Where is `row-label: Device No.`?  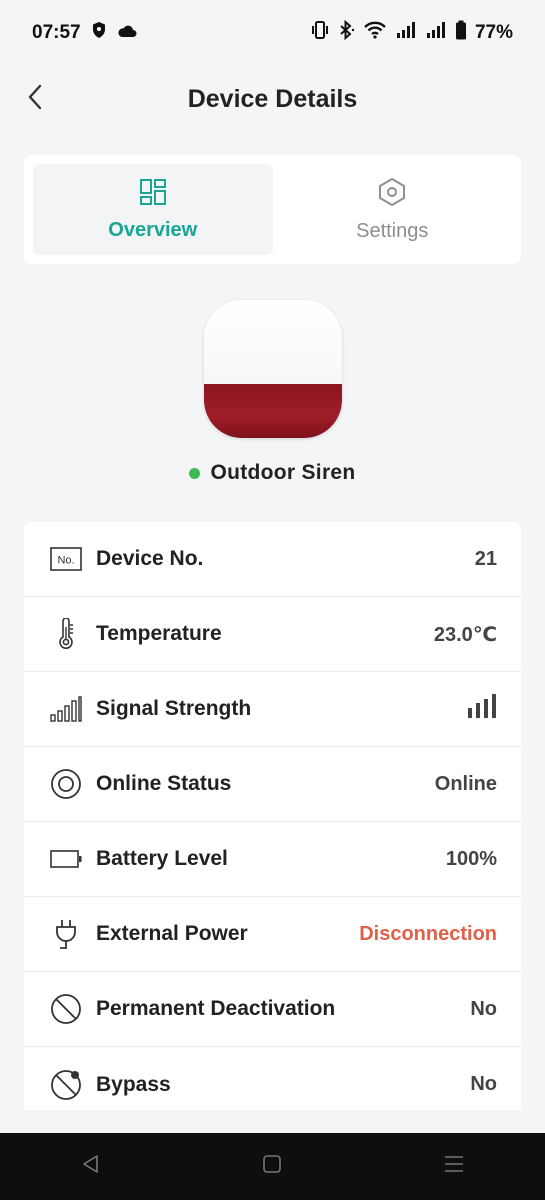 row-label: Device No. is located at coordinates (150, 558).